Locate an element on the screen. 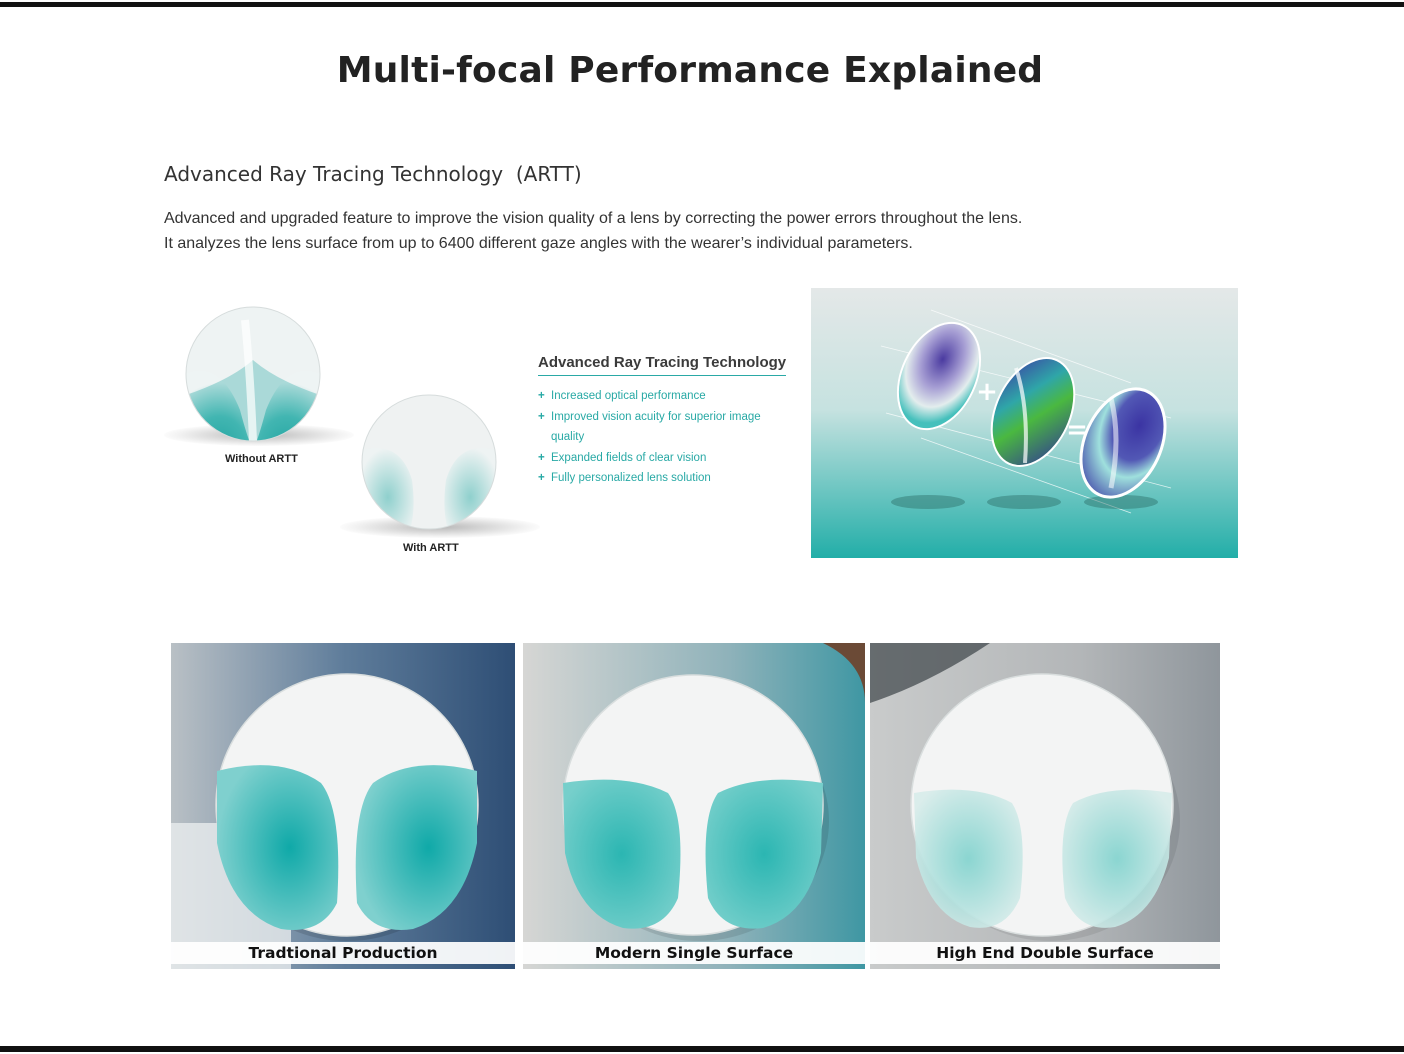 The image size is (1404, 1054). equals-symbol: = is located at coordinates (1077, 430).